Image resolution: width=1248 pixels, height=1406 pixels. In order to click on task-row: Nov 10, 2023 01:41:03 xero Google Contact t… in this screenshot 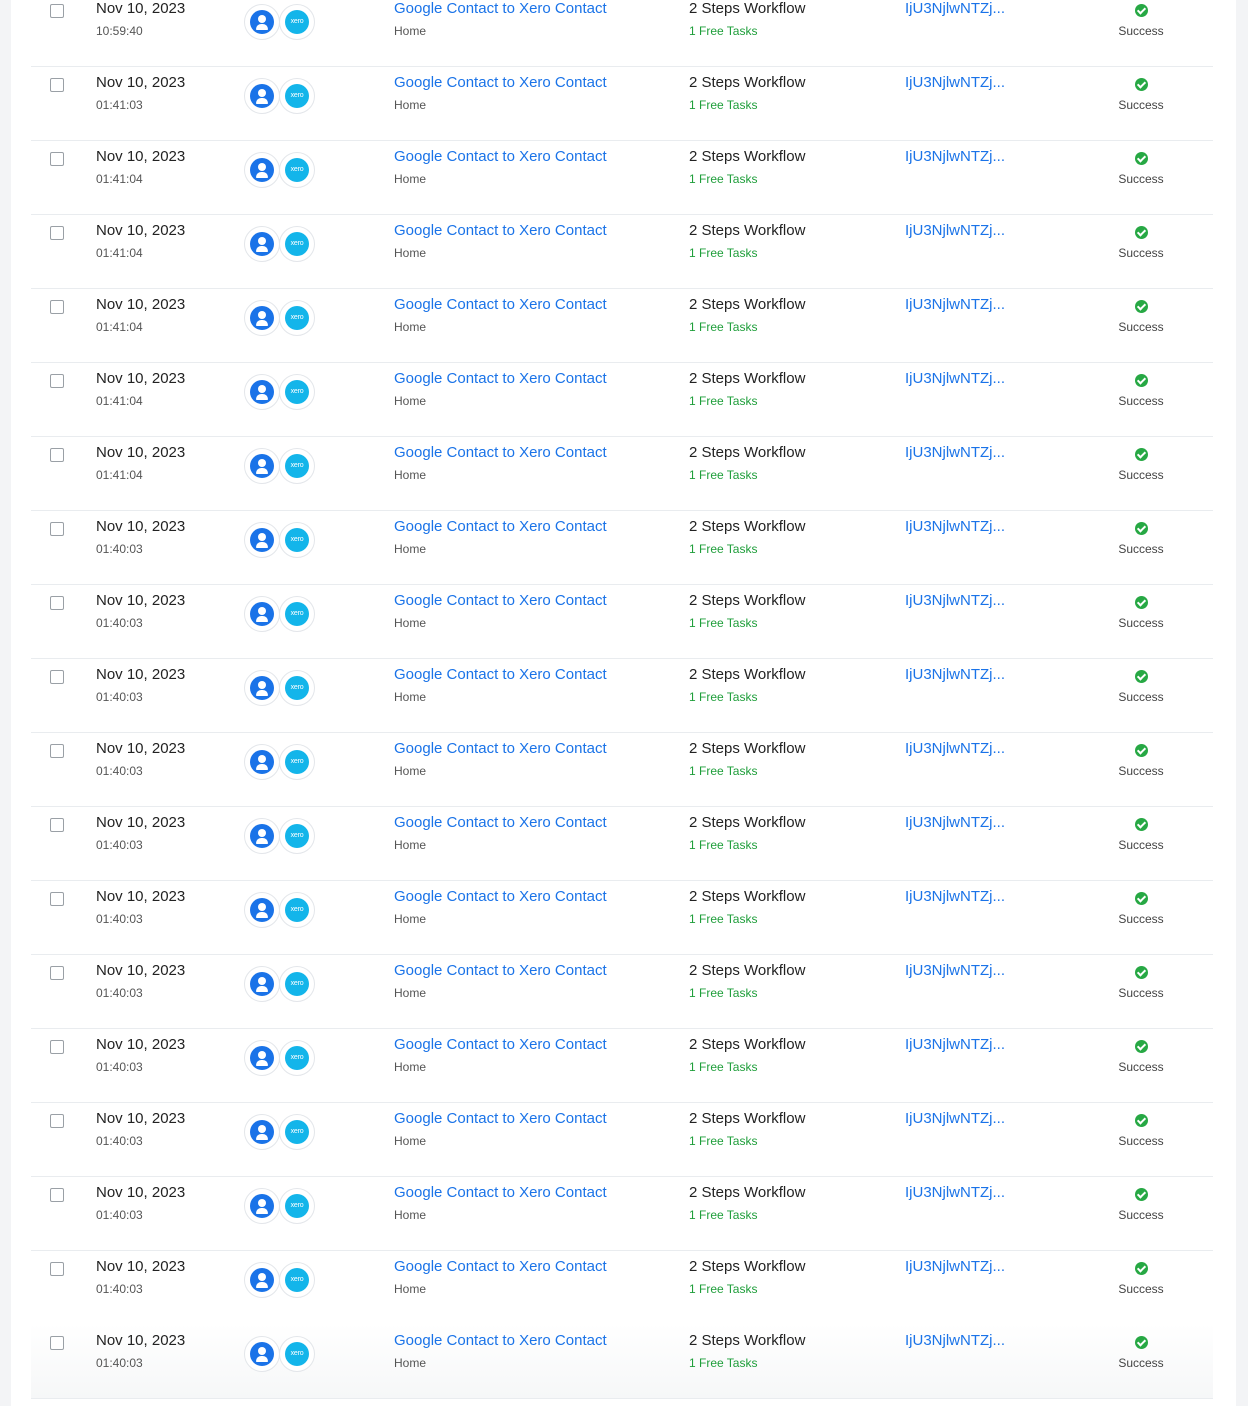, I will do `click(622, 103)`.